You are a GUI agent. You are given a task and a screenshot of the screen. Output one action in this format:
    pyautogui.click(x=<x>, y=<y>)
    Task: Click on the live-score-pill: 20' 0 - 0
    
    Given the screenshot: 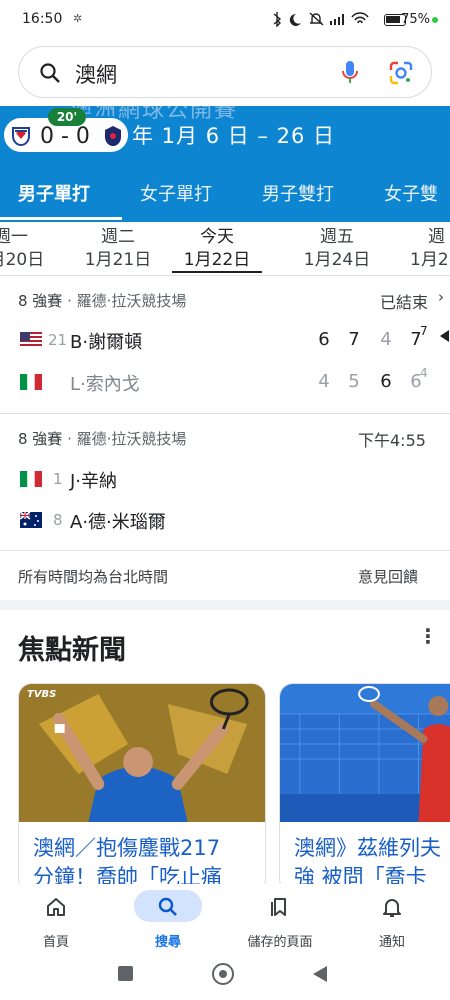 What is the action you would take?
    pyautogui.click(x=66, y=131)
    